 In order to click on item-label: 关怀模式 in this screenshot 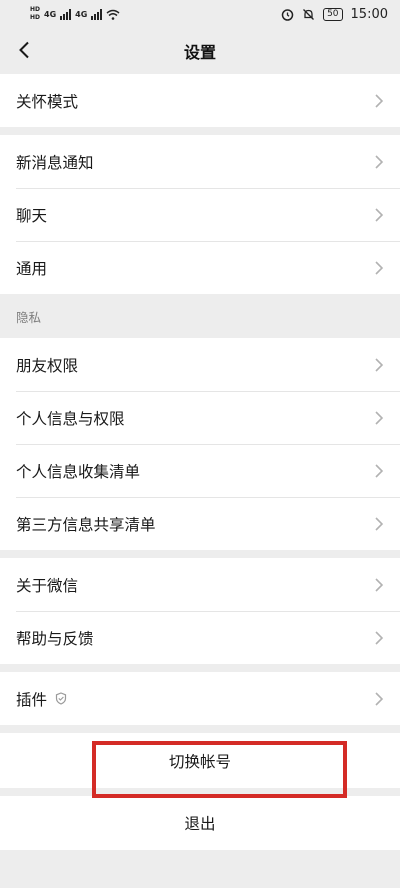, I will do `click(47, 101)`.